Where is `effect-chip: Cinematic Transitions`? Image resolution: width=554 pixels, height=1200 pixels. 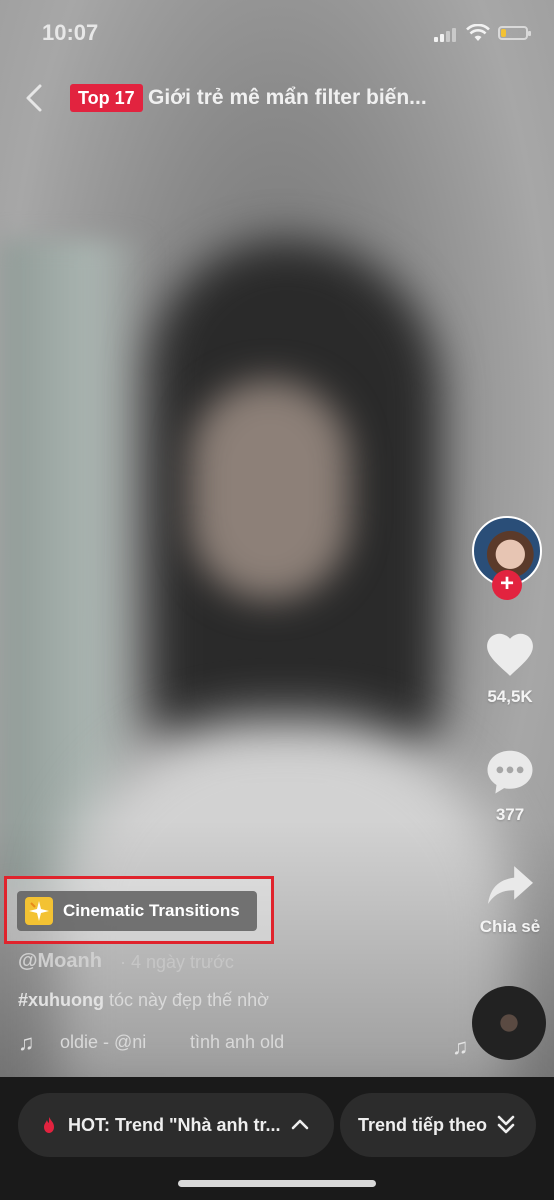
effect-chip: Cinematic Transitions is located at coordinates (137, 911).